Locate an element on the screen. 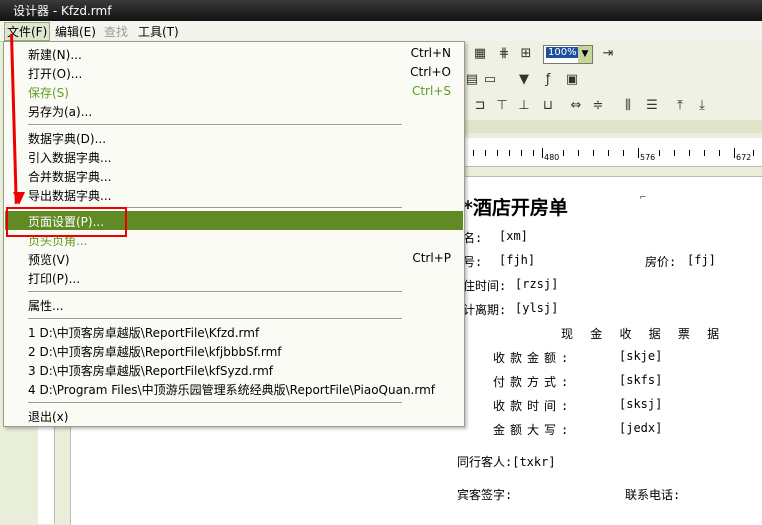 This screenshot has height=525, width=762. horizontal-ruler: 480 576 672 is located at coordinates (612, 152).